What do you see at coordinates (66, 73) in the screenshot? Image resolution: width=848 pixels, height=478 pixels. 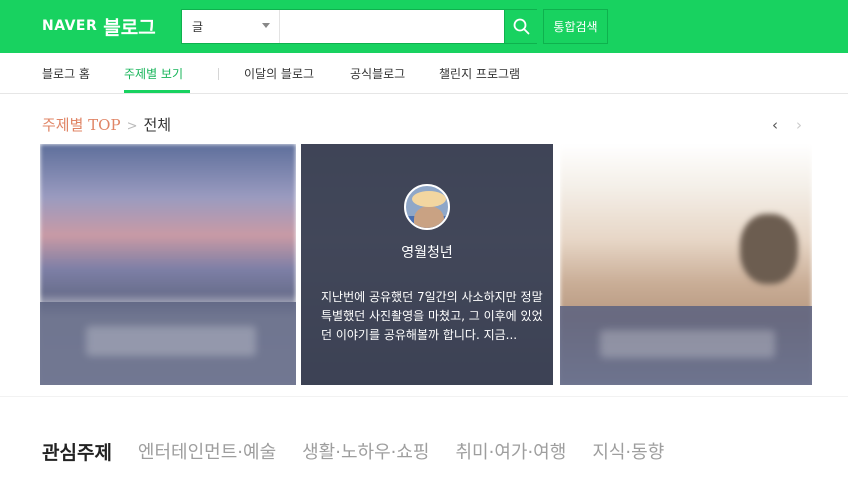 I see `nav-item-blog-home: 블로그 홈` at bounding box center [66, 73].